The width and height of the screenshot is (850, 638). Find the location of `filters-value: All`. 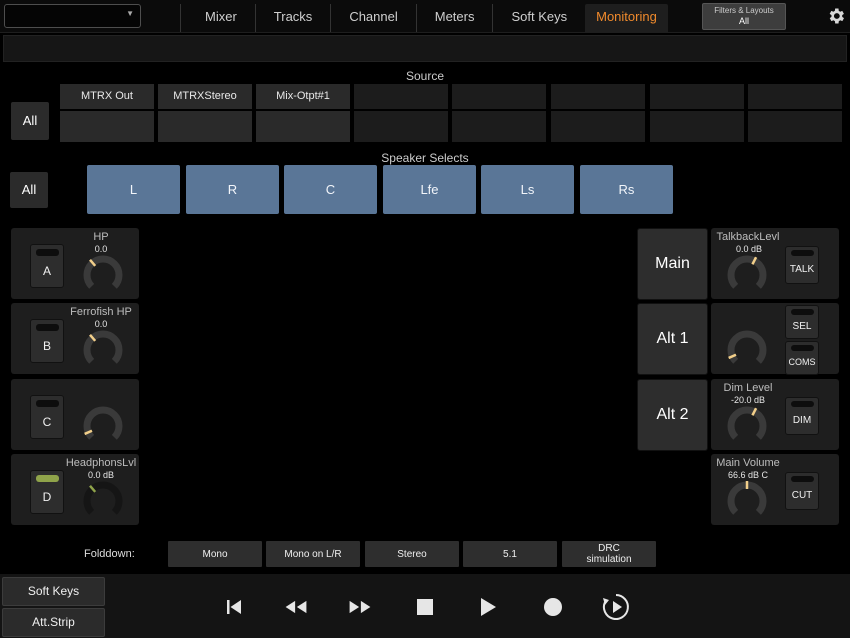

filters-value: All is located at coordinates (743, 21).